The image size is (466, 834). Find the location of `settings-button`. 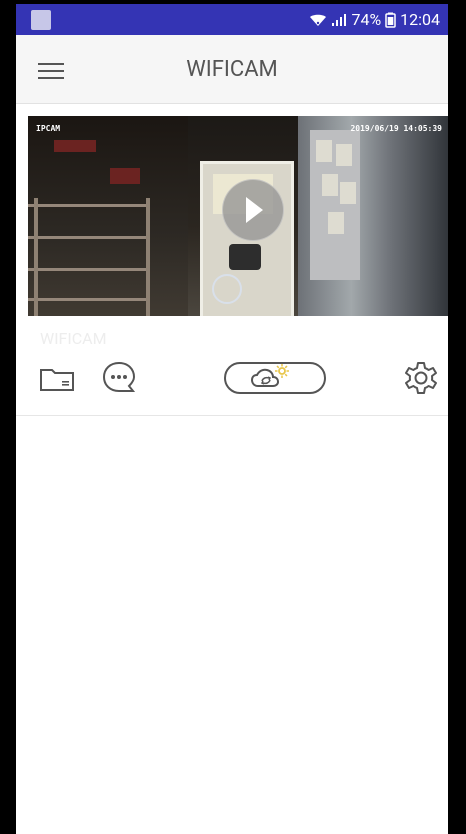

settings-button is located at coordinates (421, 378).